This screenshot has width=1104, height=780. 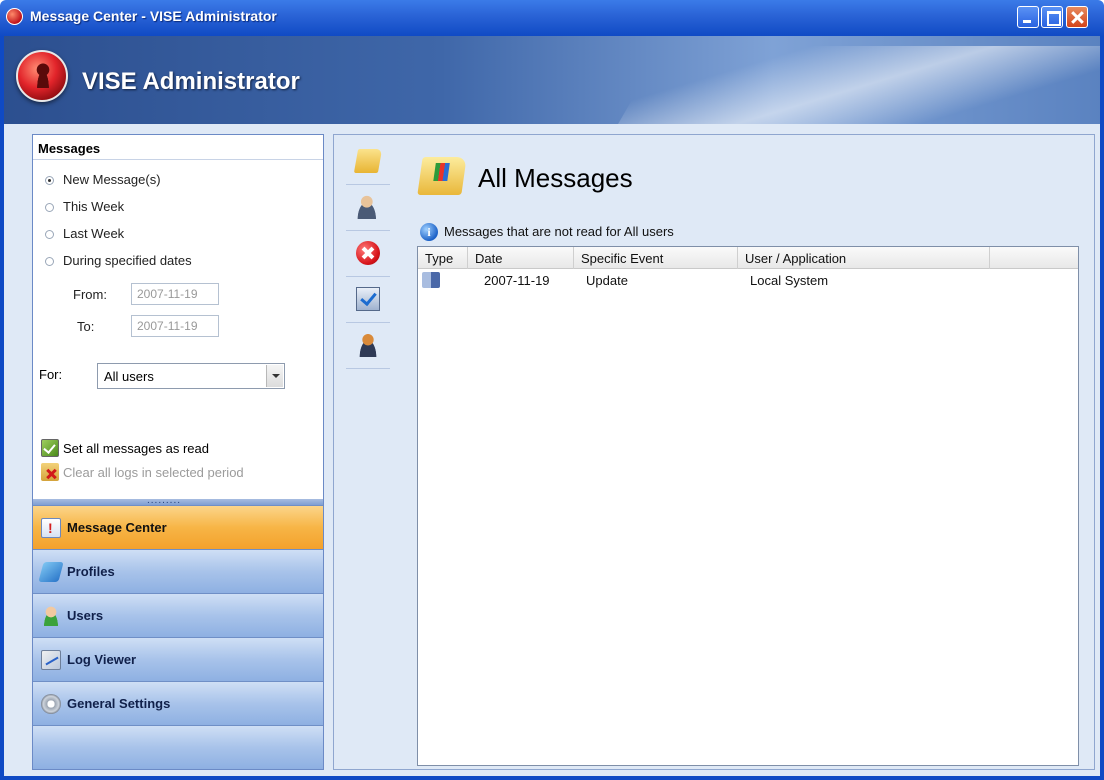 I want to click on minimize-button, so click(x=1028, y=17).